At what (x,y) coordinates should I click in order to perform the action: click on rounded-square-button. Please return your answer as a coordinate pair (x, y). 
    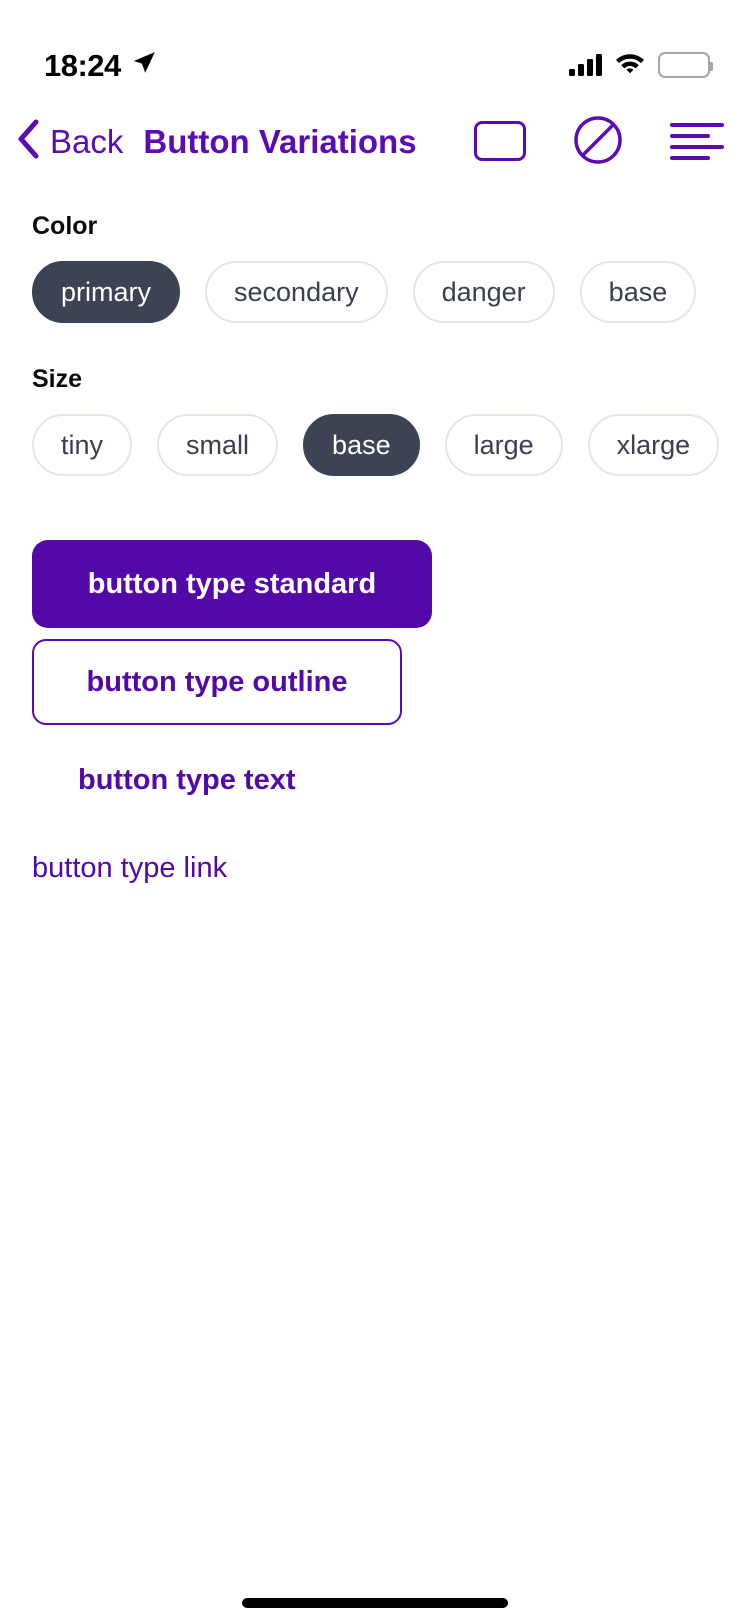
    Looking at the image, I should click on (500, 141).